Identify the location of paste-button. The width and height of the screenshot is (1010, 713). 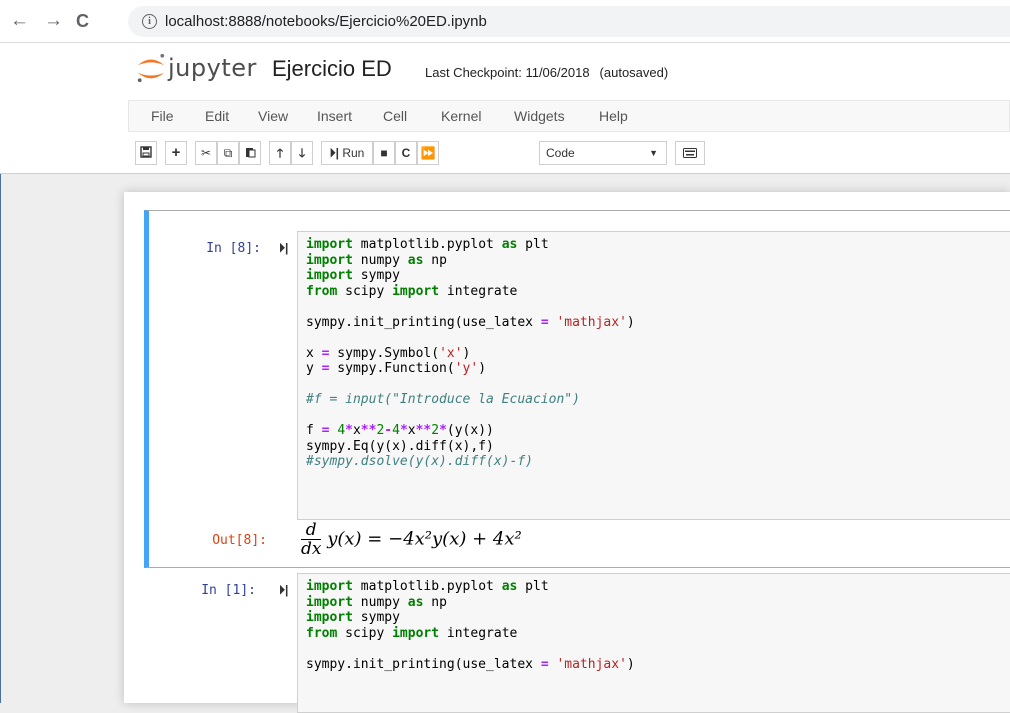
(250, 153).